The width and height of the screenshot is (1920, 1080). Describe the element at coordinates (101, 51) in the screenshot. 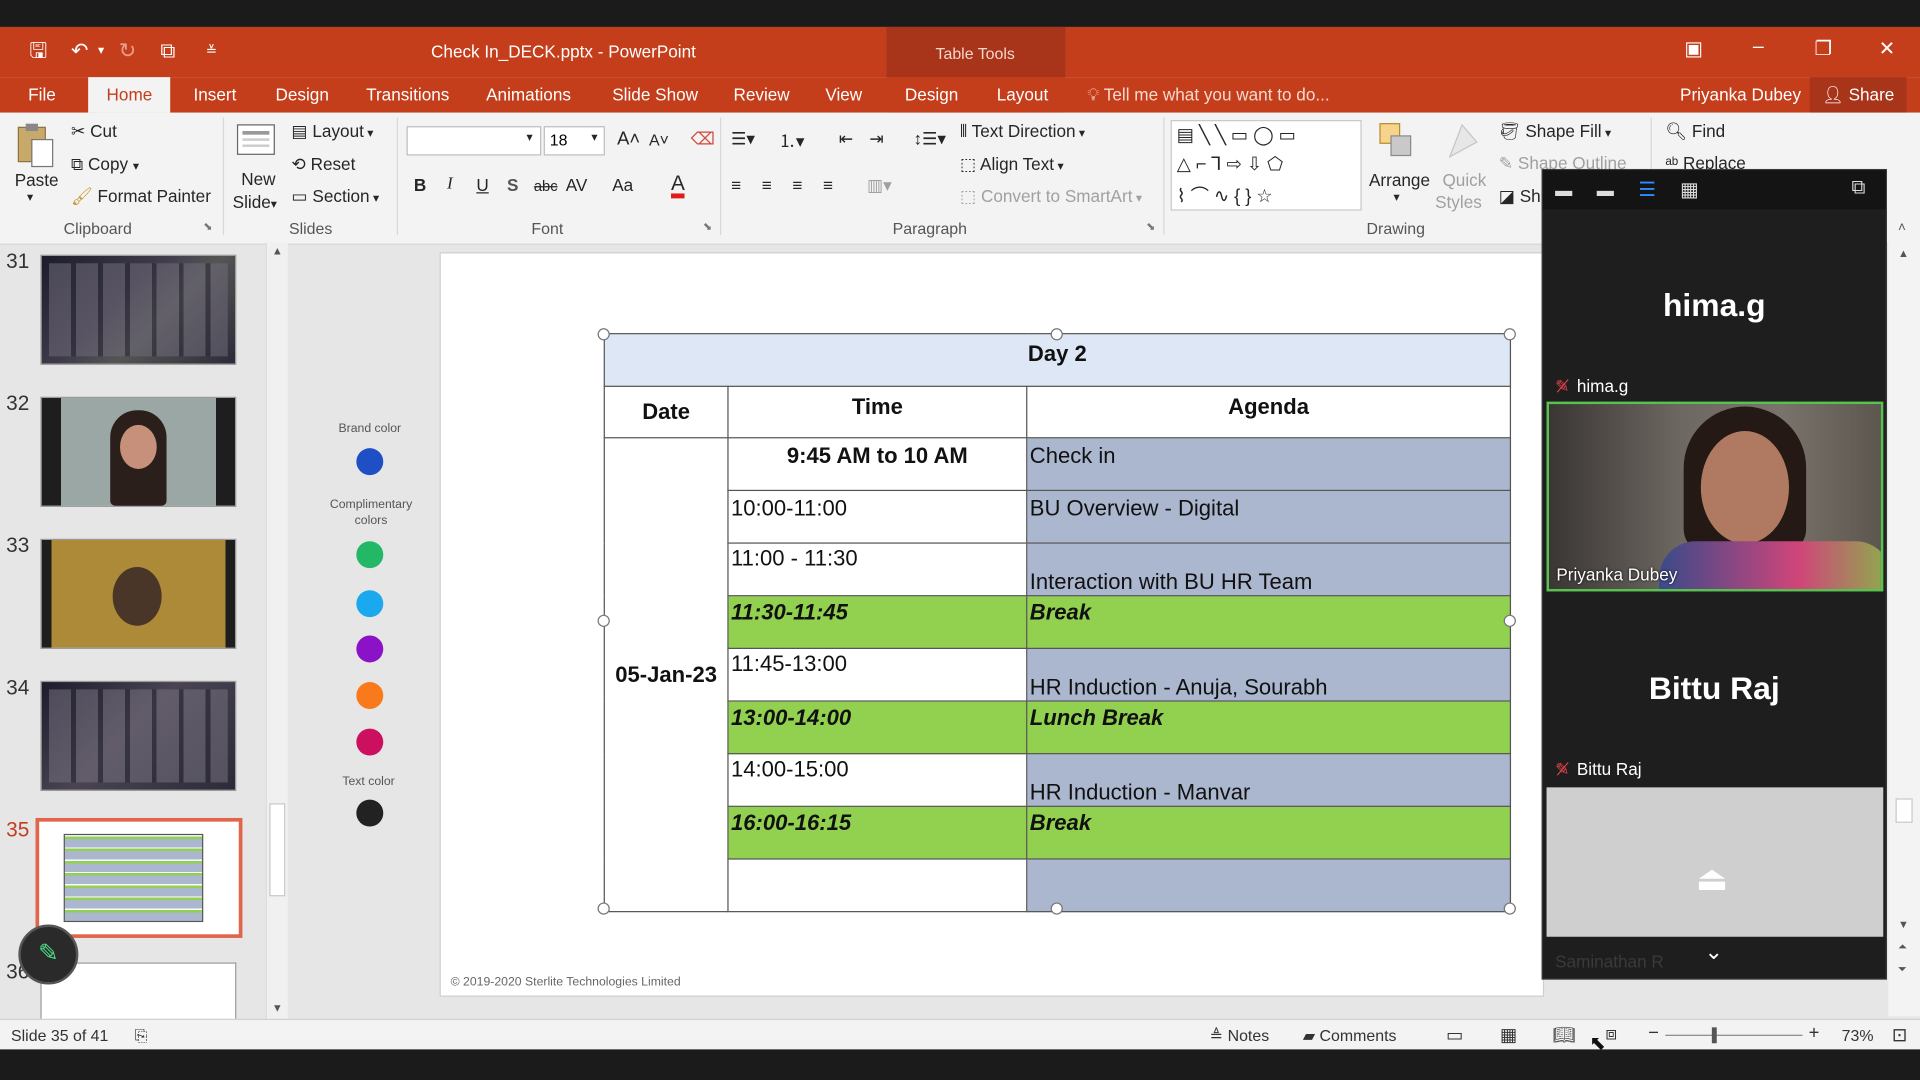

I see `undo-dropdown-icon: ▾` at that location.